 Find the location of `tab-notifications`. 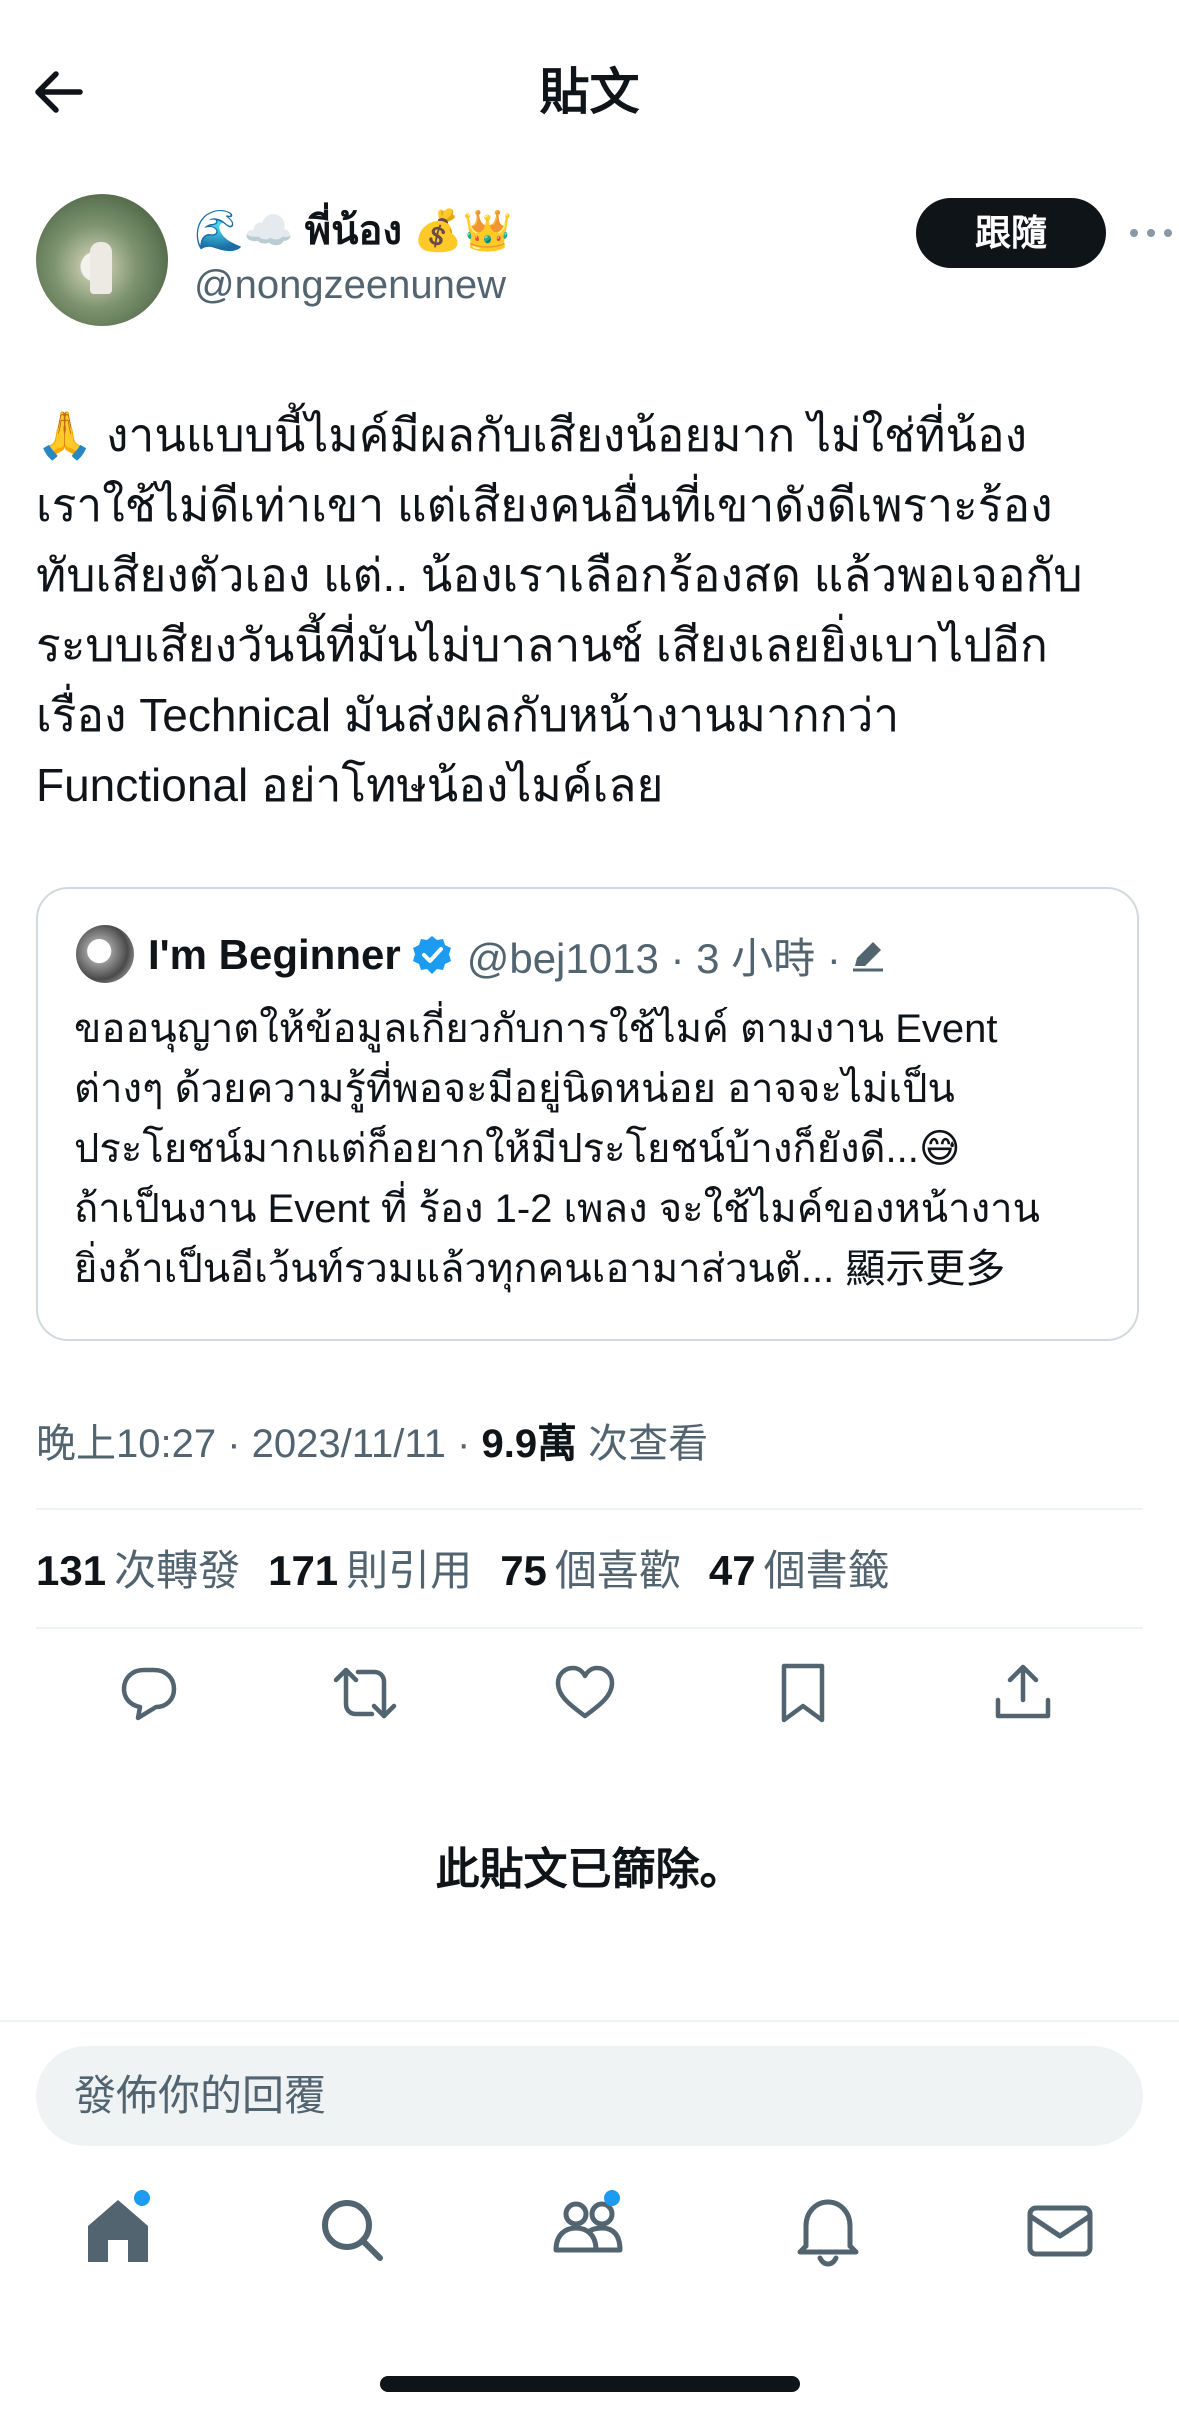

tab-notifications is located at coordinates (828, 2230).